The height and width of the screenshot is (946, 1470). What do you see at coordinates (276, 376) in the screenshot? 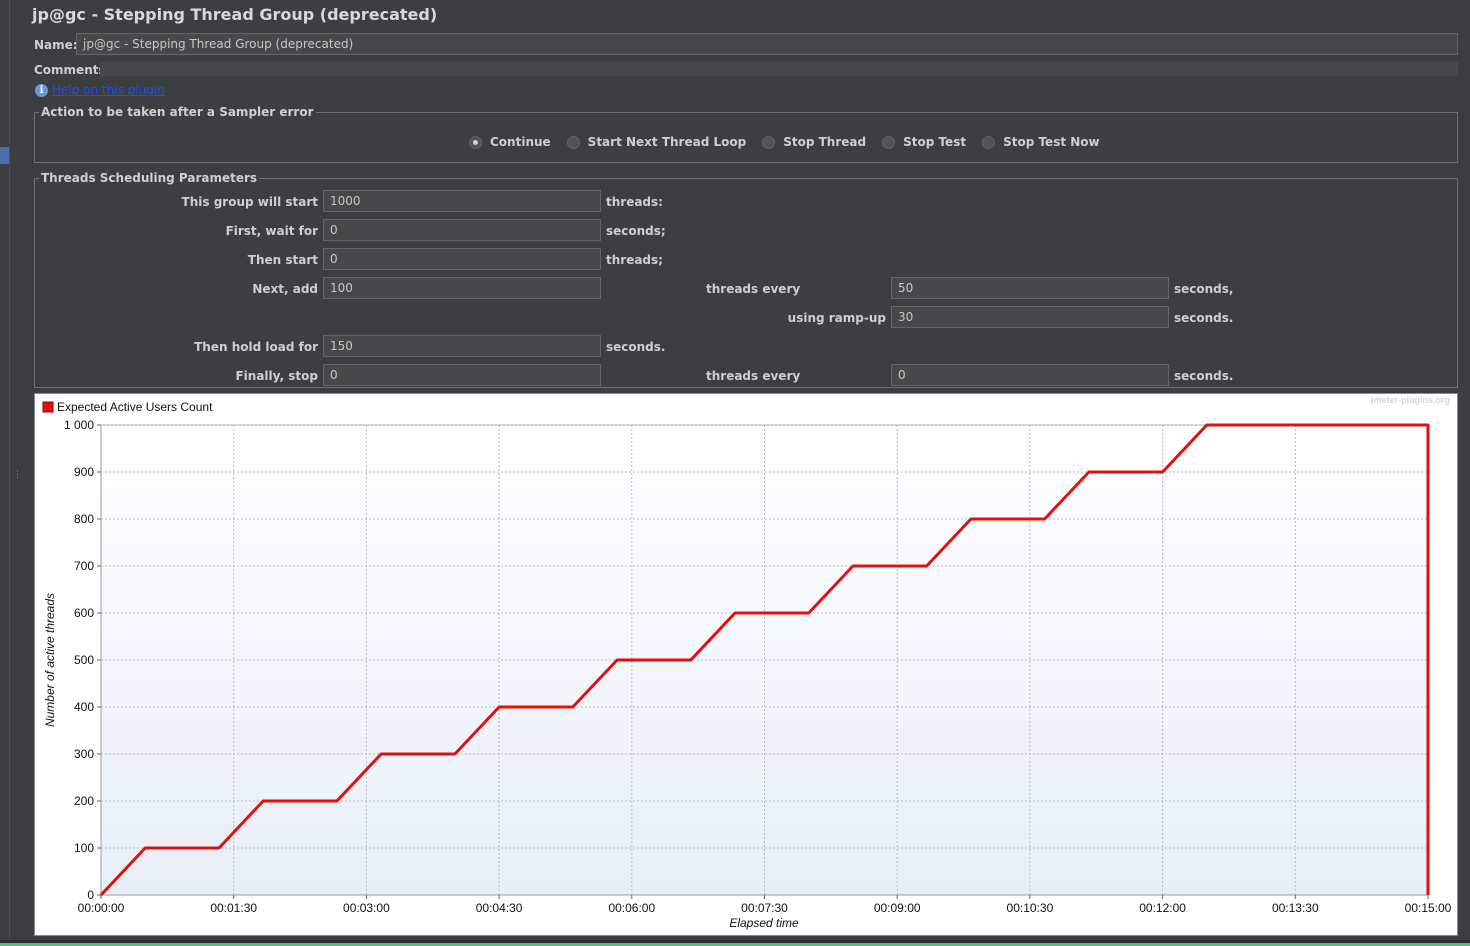
I see `stop-label: Finally, stop` at bounding box center [276, 376].